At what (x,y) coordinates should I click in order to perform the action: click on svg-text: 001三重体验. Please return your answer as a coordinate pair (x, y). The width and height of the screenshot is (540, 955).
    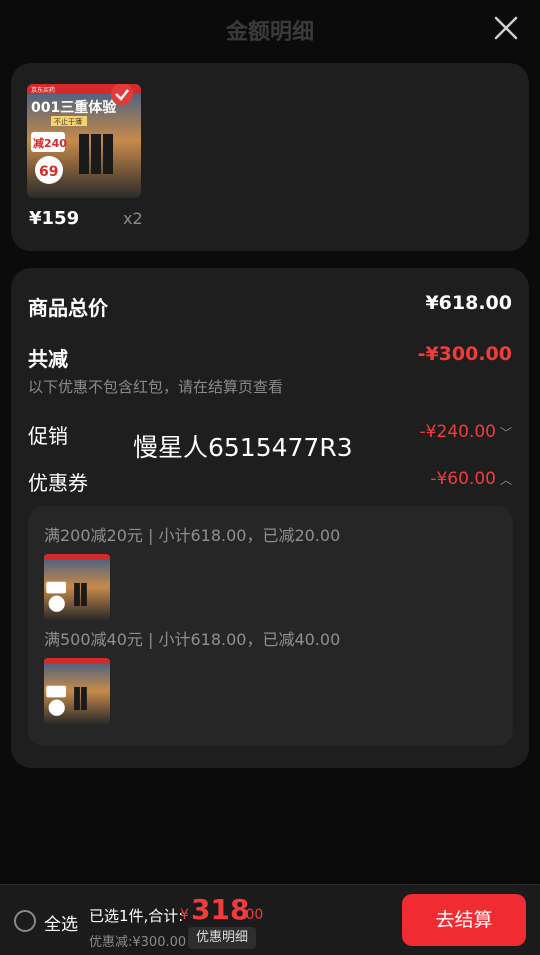
    Looking at the image, I should click on (74, 107).